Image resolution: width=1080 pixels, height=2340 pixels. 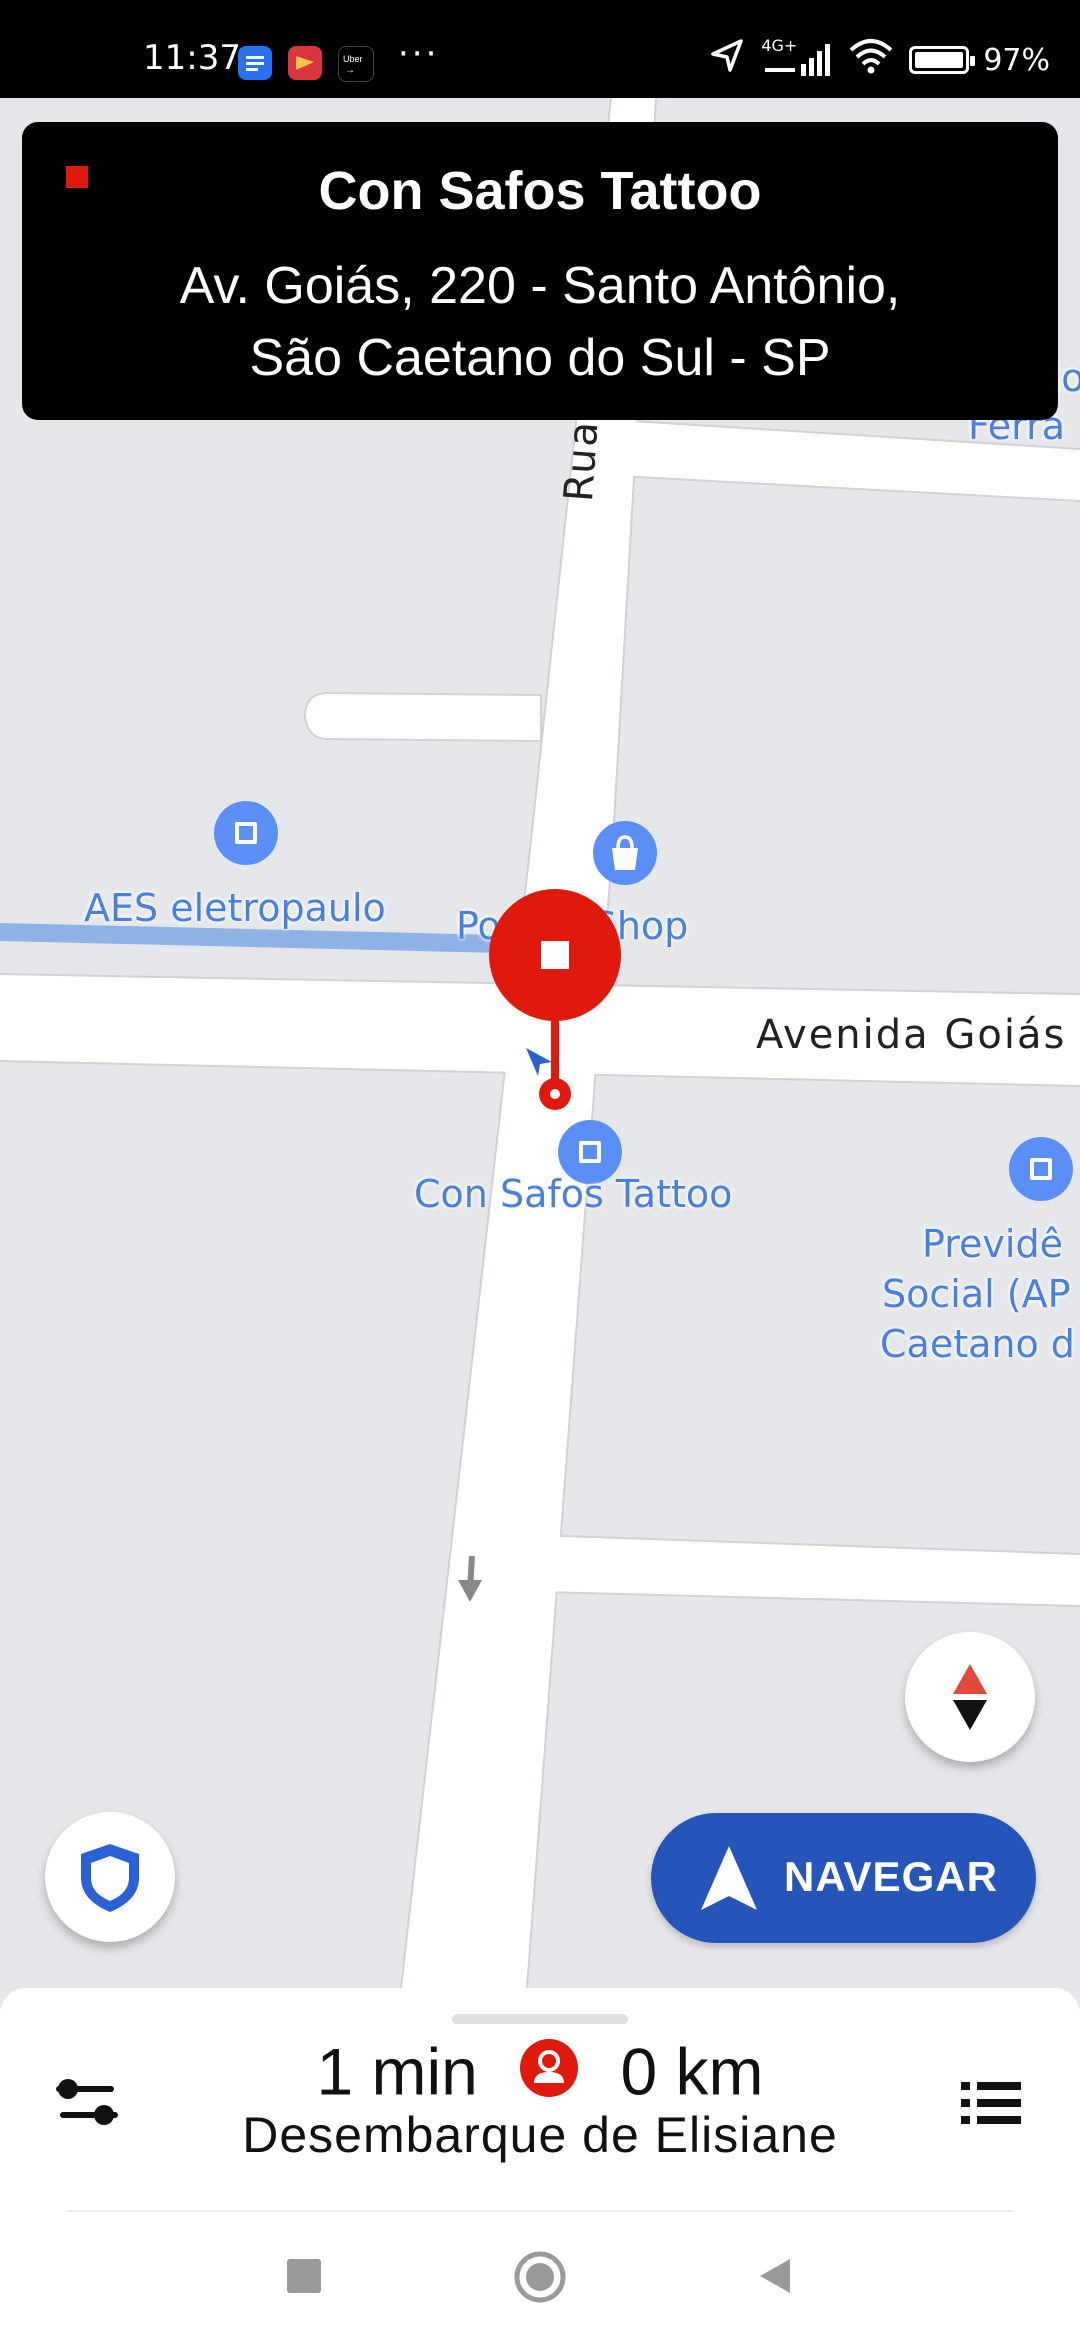 What do you see at coordinates (540, 358) in the screenshot?
I see `destination-address-line2: São Caetano do Sul - SP` at bounding box center [540, 358].